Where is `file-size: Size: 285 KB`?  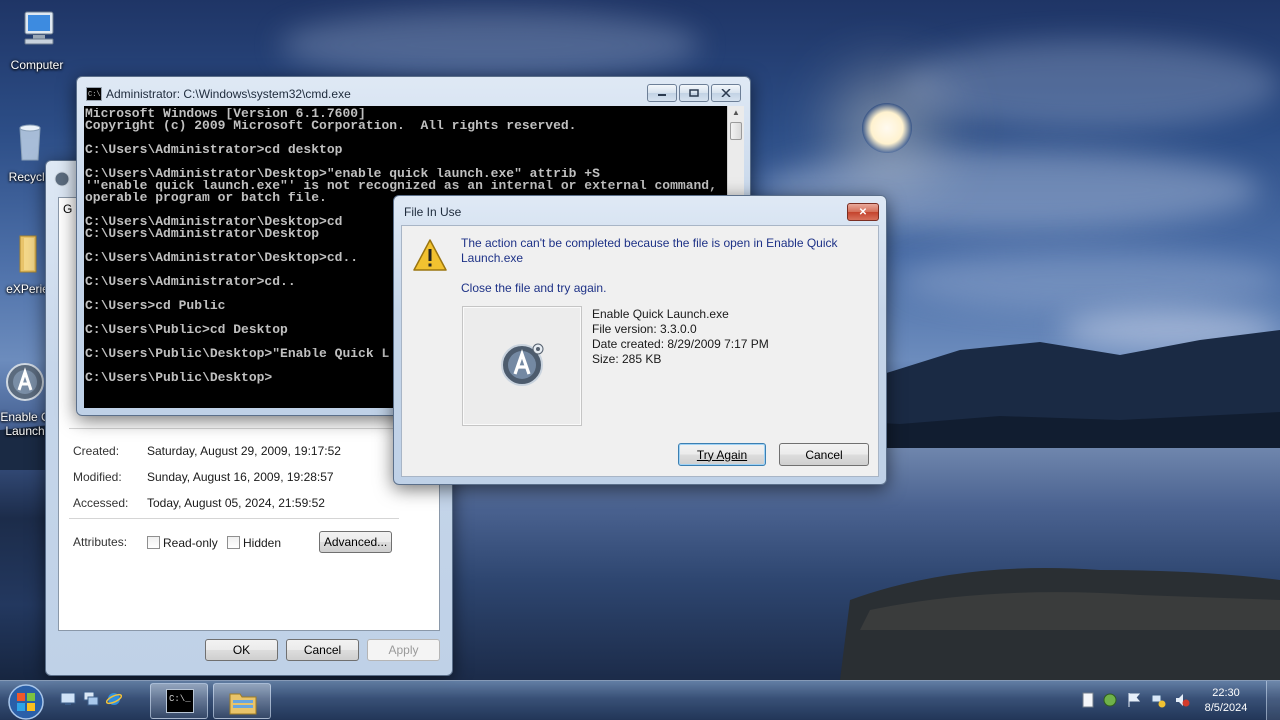
file-size: Size: 285 KB is located at coordinates (627, 359).